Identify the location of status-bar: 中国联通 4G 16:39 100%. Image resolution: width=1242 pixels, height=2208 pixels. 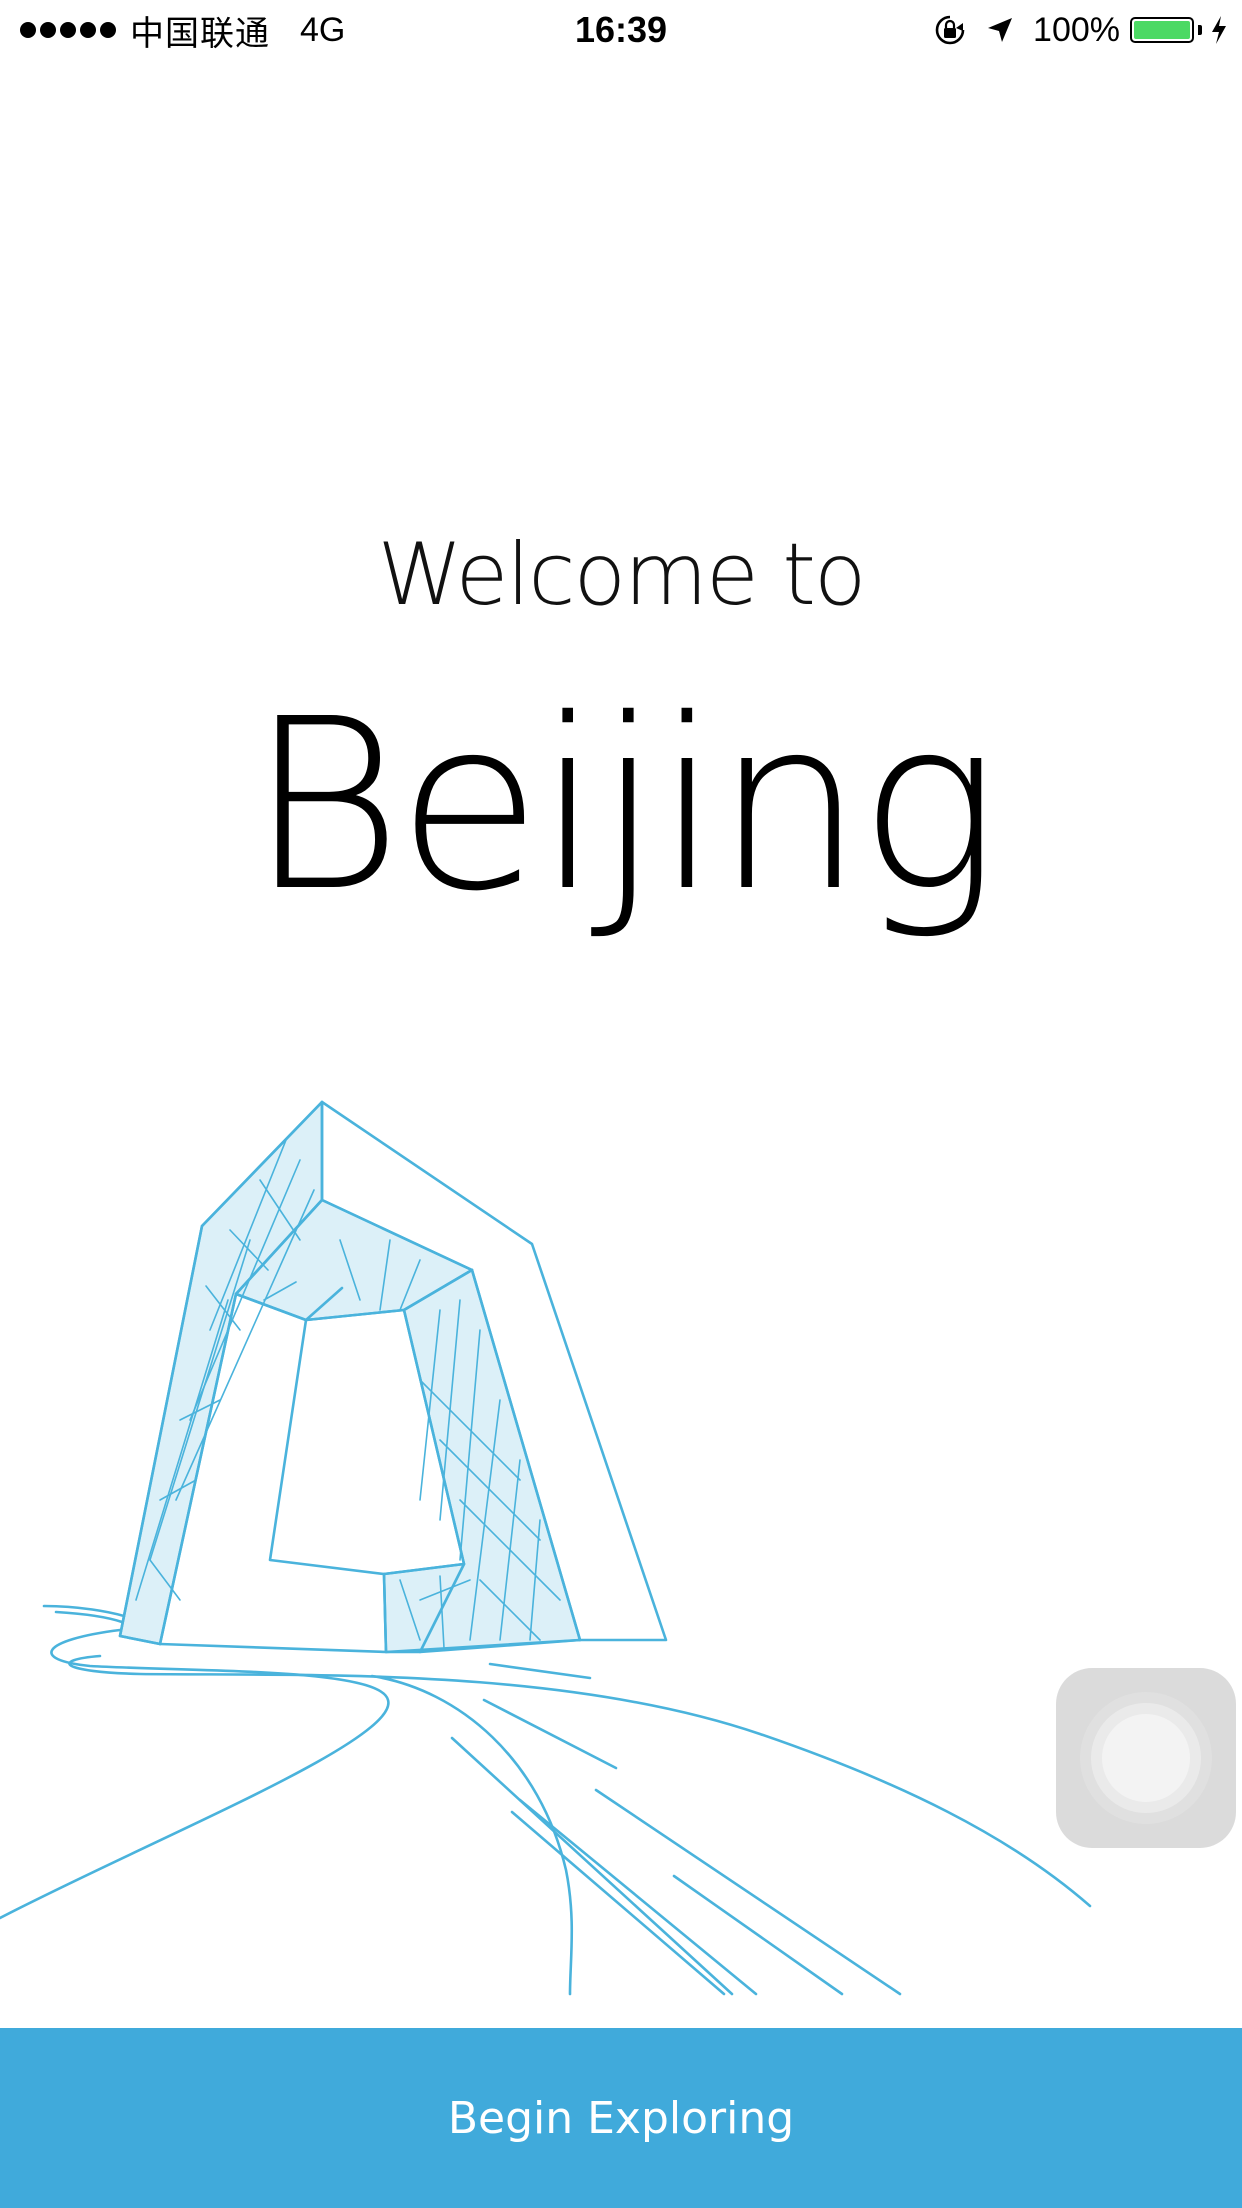
(621, 30).